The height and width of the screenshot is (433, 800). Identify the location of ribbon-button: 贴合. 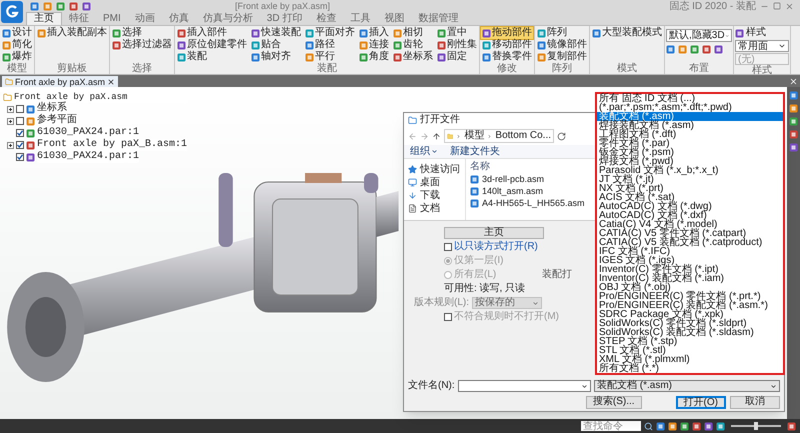
(276, 45).